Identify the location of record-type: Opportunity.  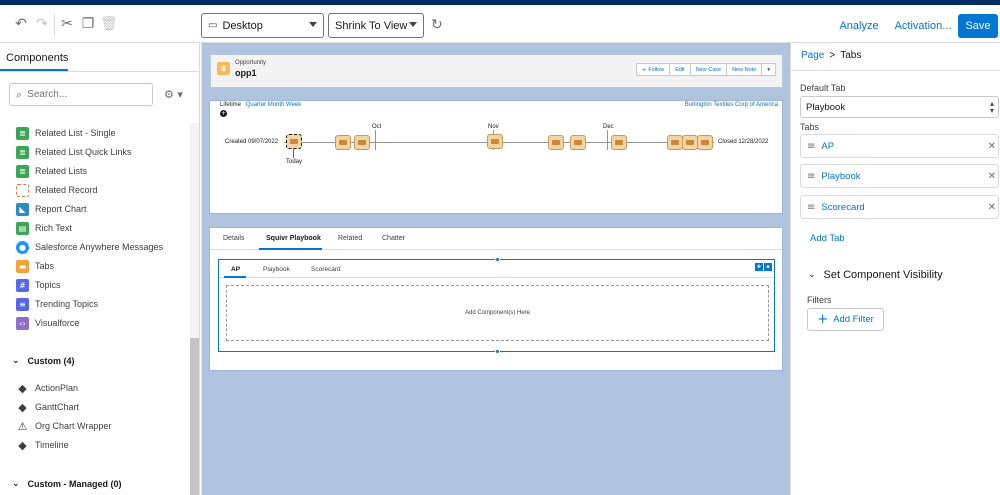
(251, 63).